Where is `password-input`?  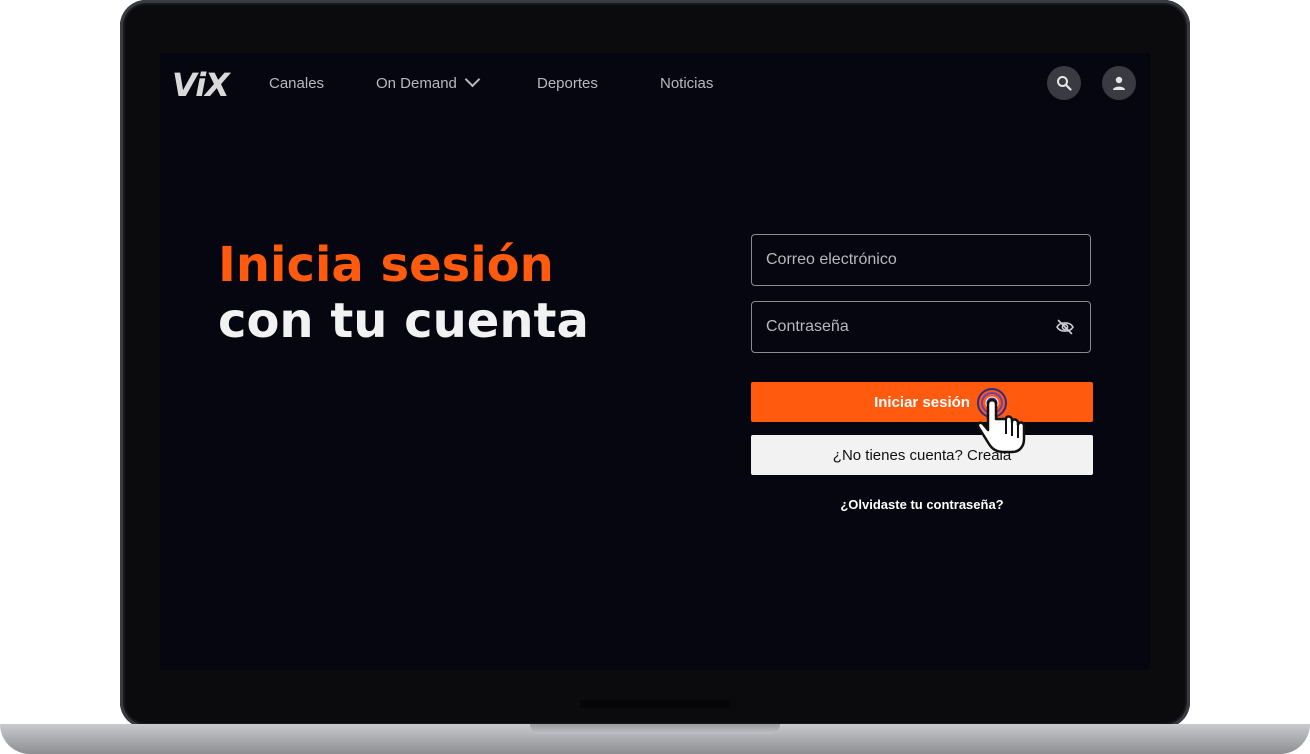 password-input is located at coordinates (921, 327).